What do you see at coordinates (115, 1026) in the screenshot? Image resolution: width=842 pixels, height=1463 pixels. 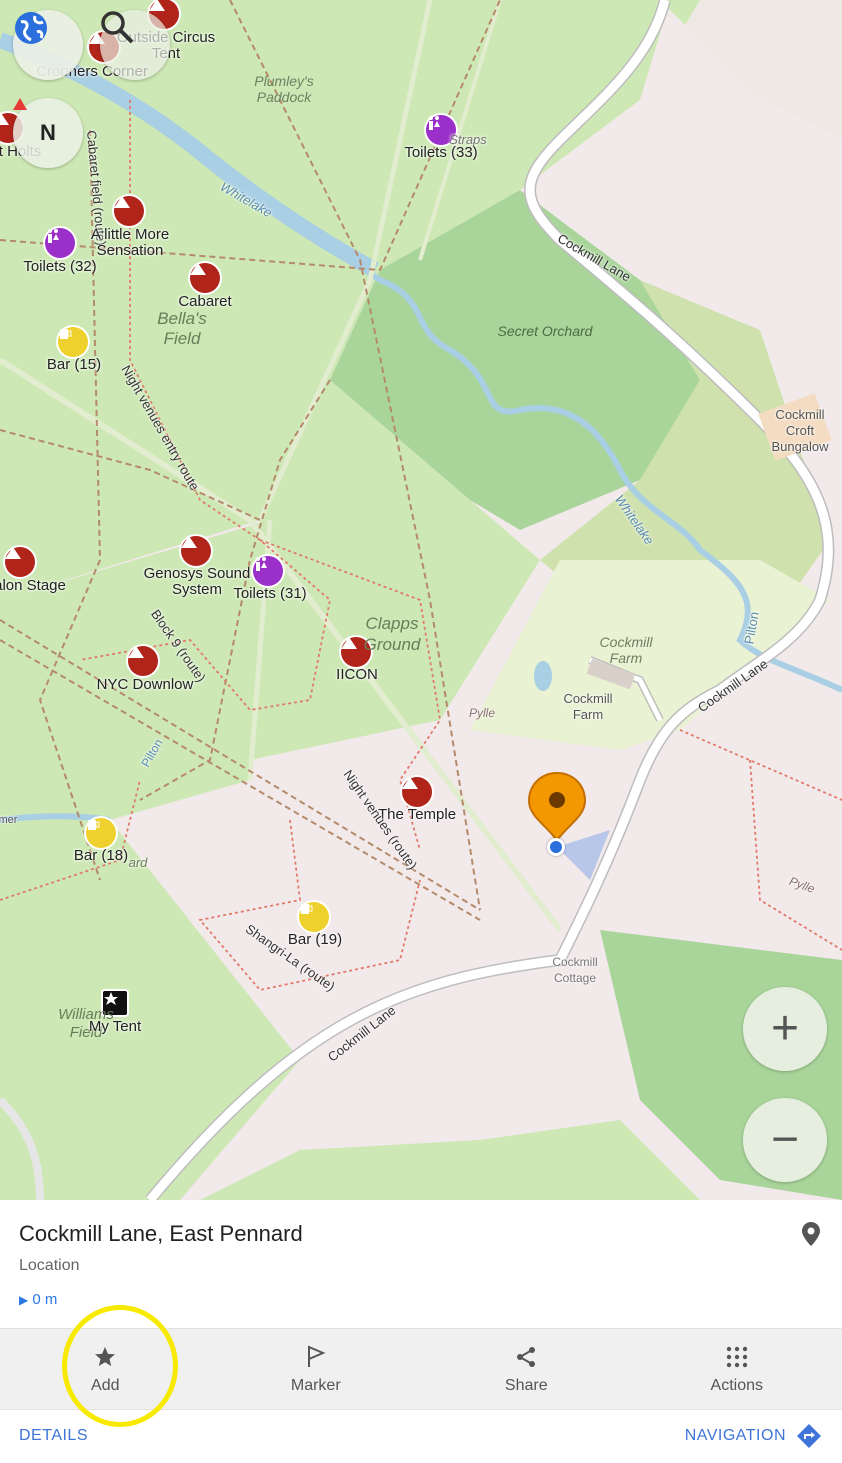 I see `label-my-tent: My Tent` at bounding box center [115, 1026].